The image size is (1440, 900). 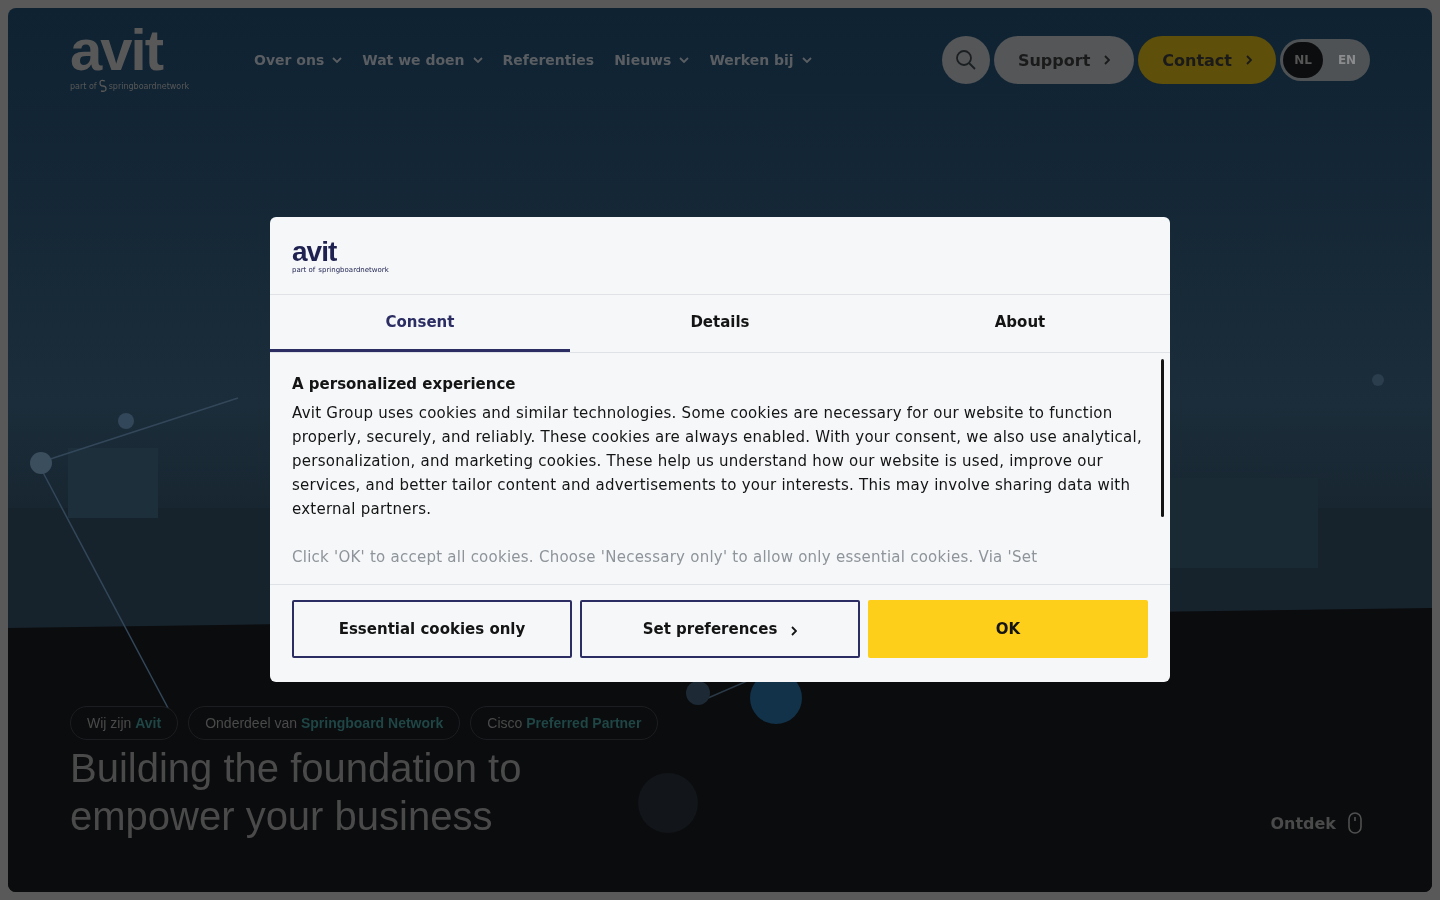 I want to click on logo-tagline: part of, so click(x=83, y=86).